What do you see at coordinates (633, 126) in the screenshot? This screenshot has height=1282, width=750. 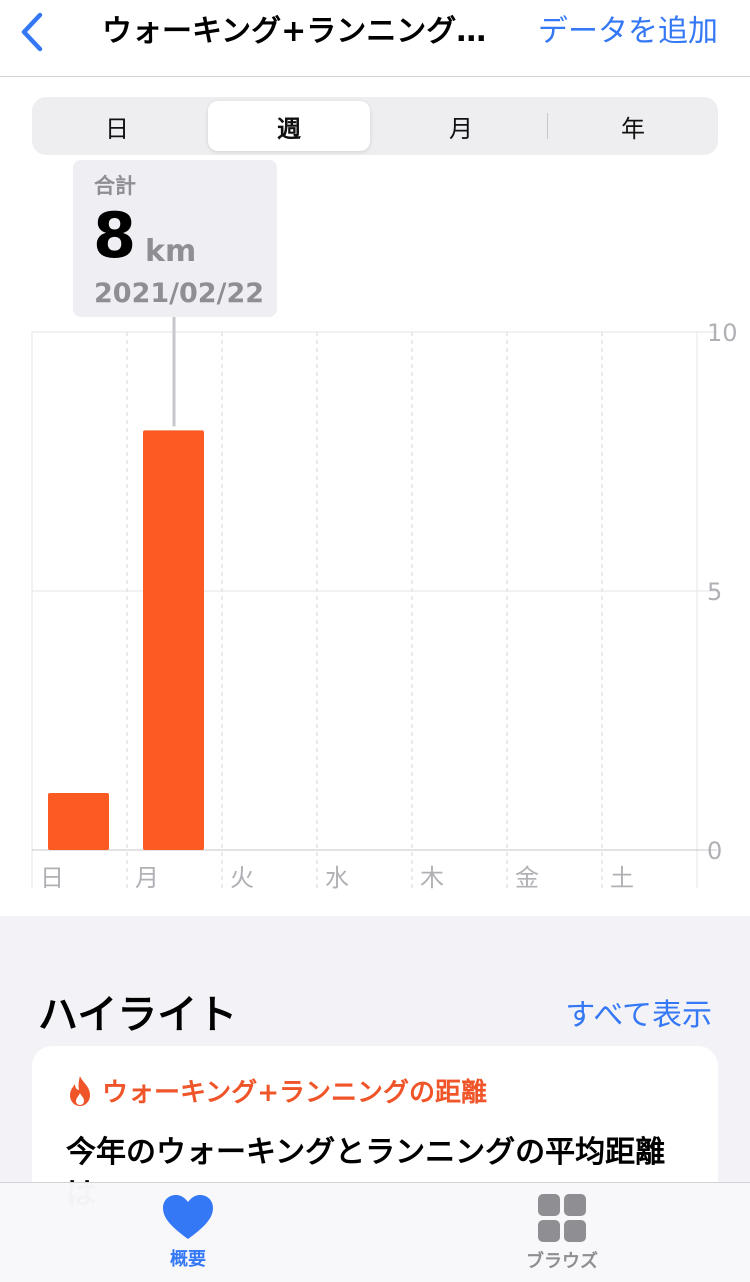 I see `segment-year: 年` at bounding box center [633, 126].